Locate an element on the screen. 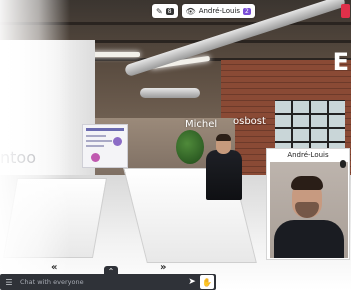 The width and height of the screenshot is (351, 290). wall-sign-right: E is located at coordinates (340, 62).